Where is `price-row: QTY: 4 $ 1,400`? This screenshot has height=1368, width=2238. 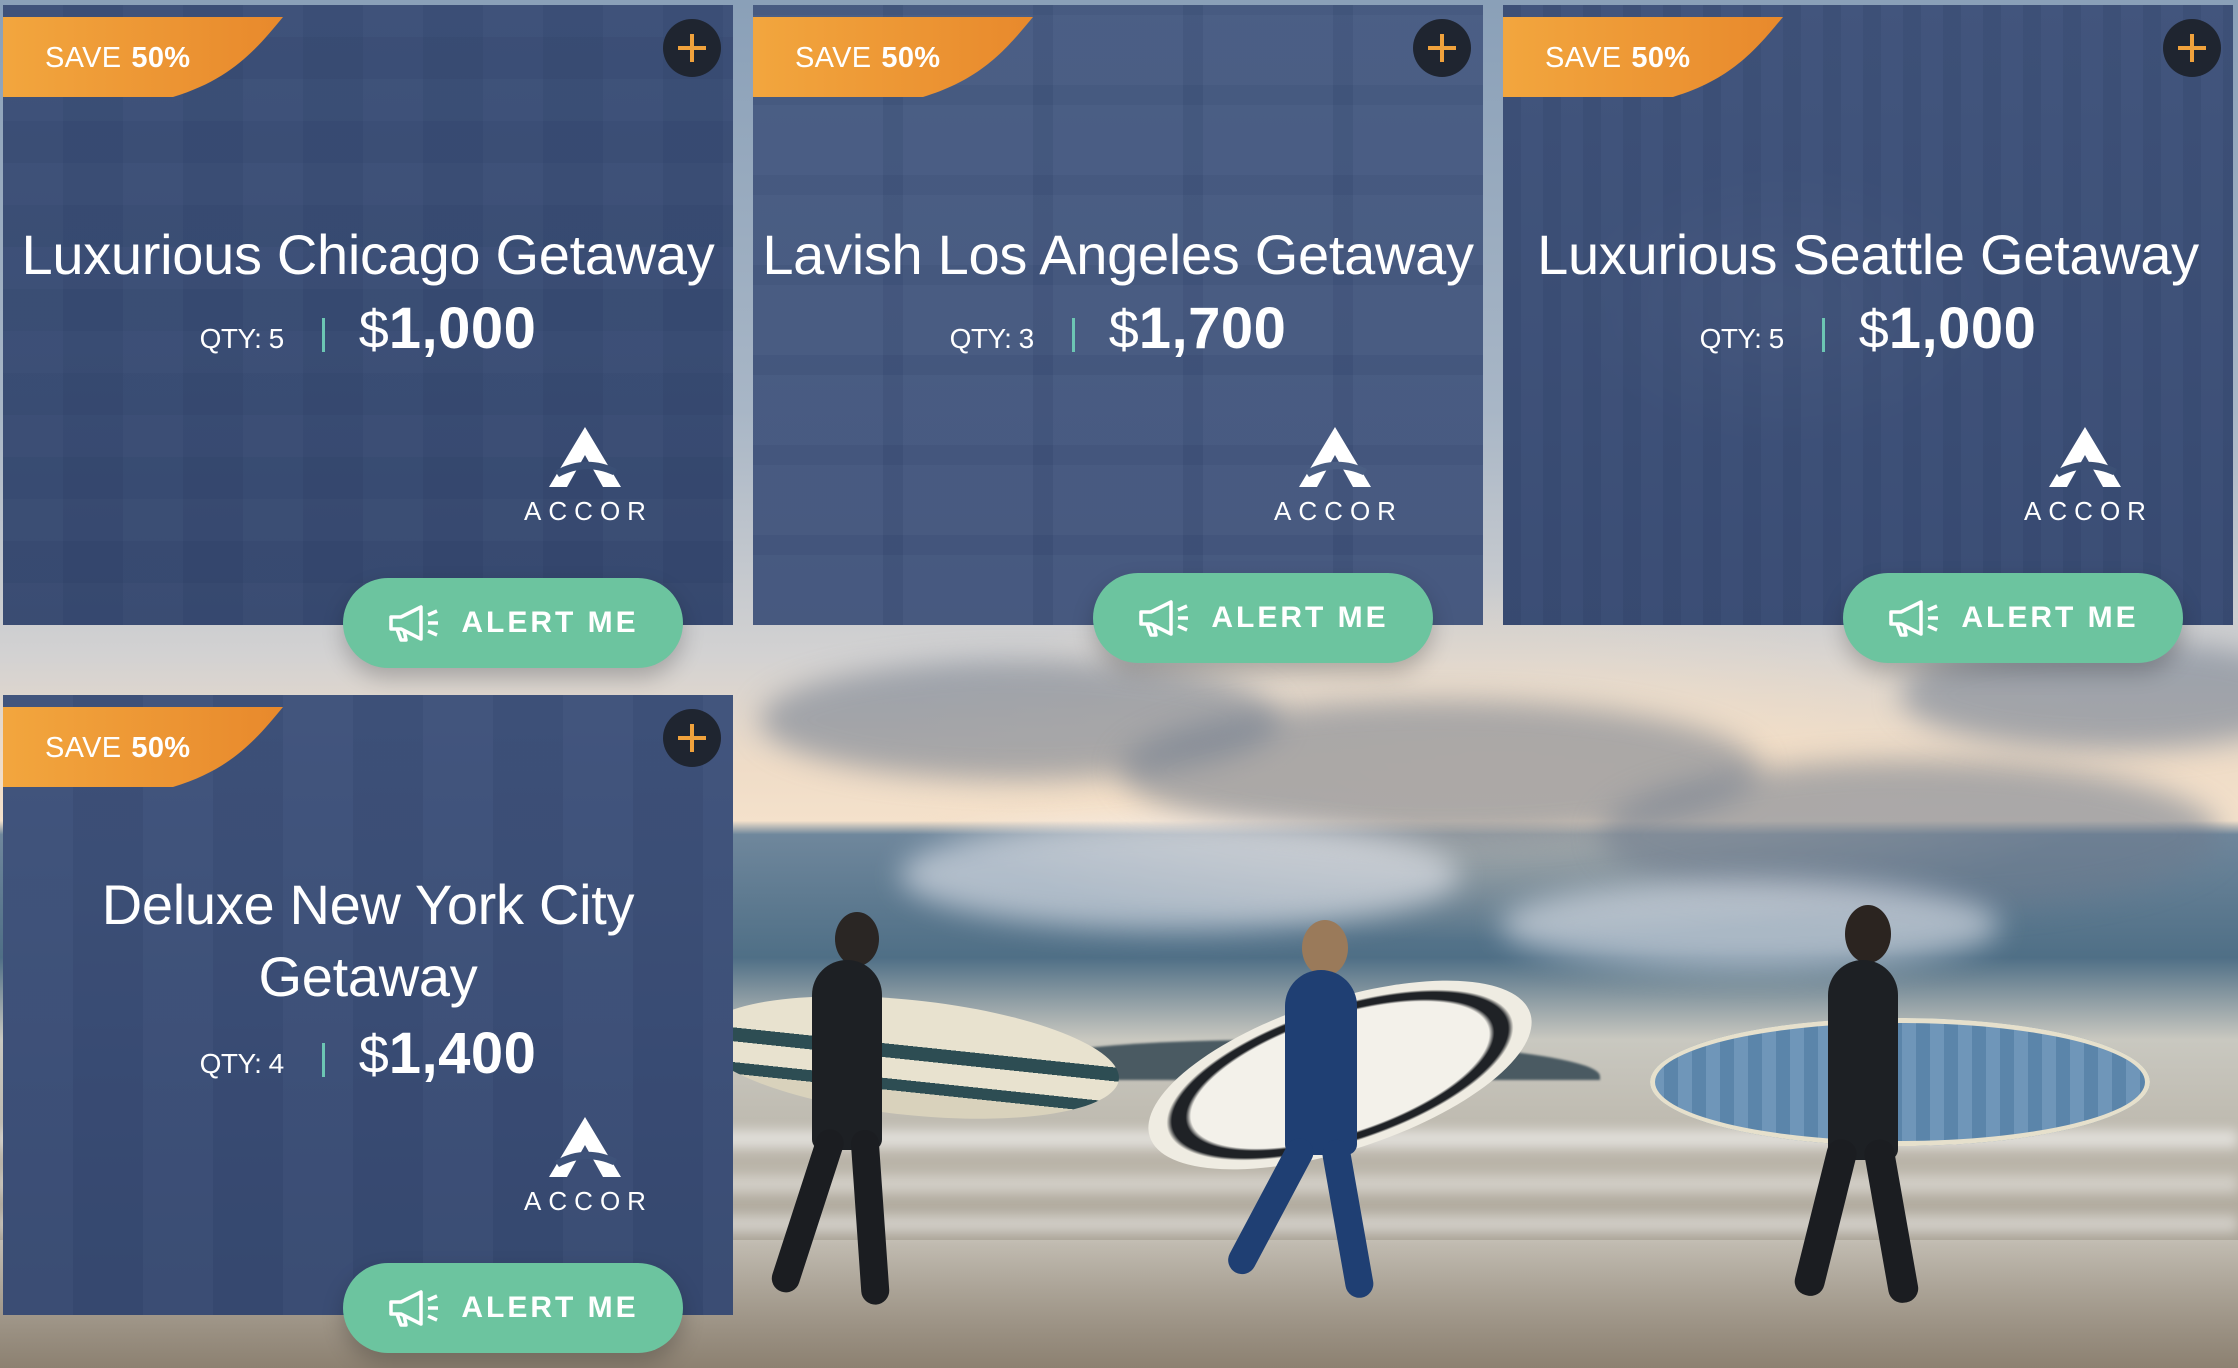
price-row: QTY: 4 $ 1,400 is located at coordinates (368, 1053).